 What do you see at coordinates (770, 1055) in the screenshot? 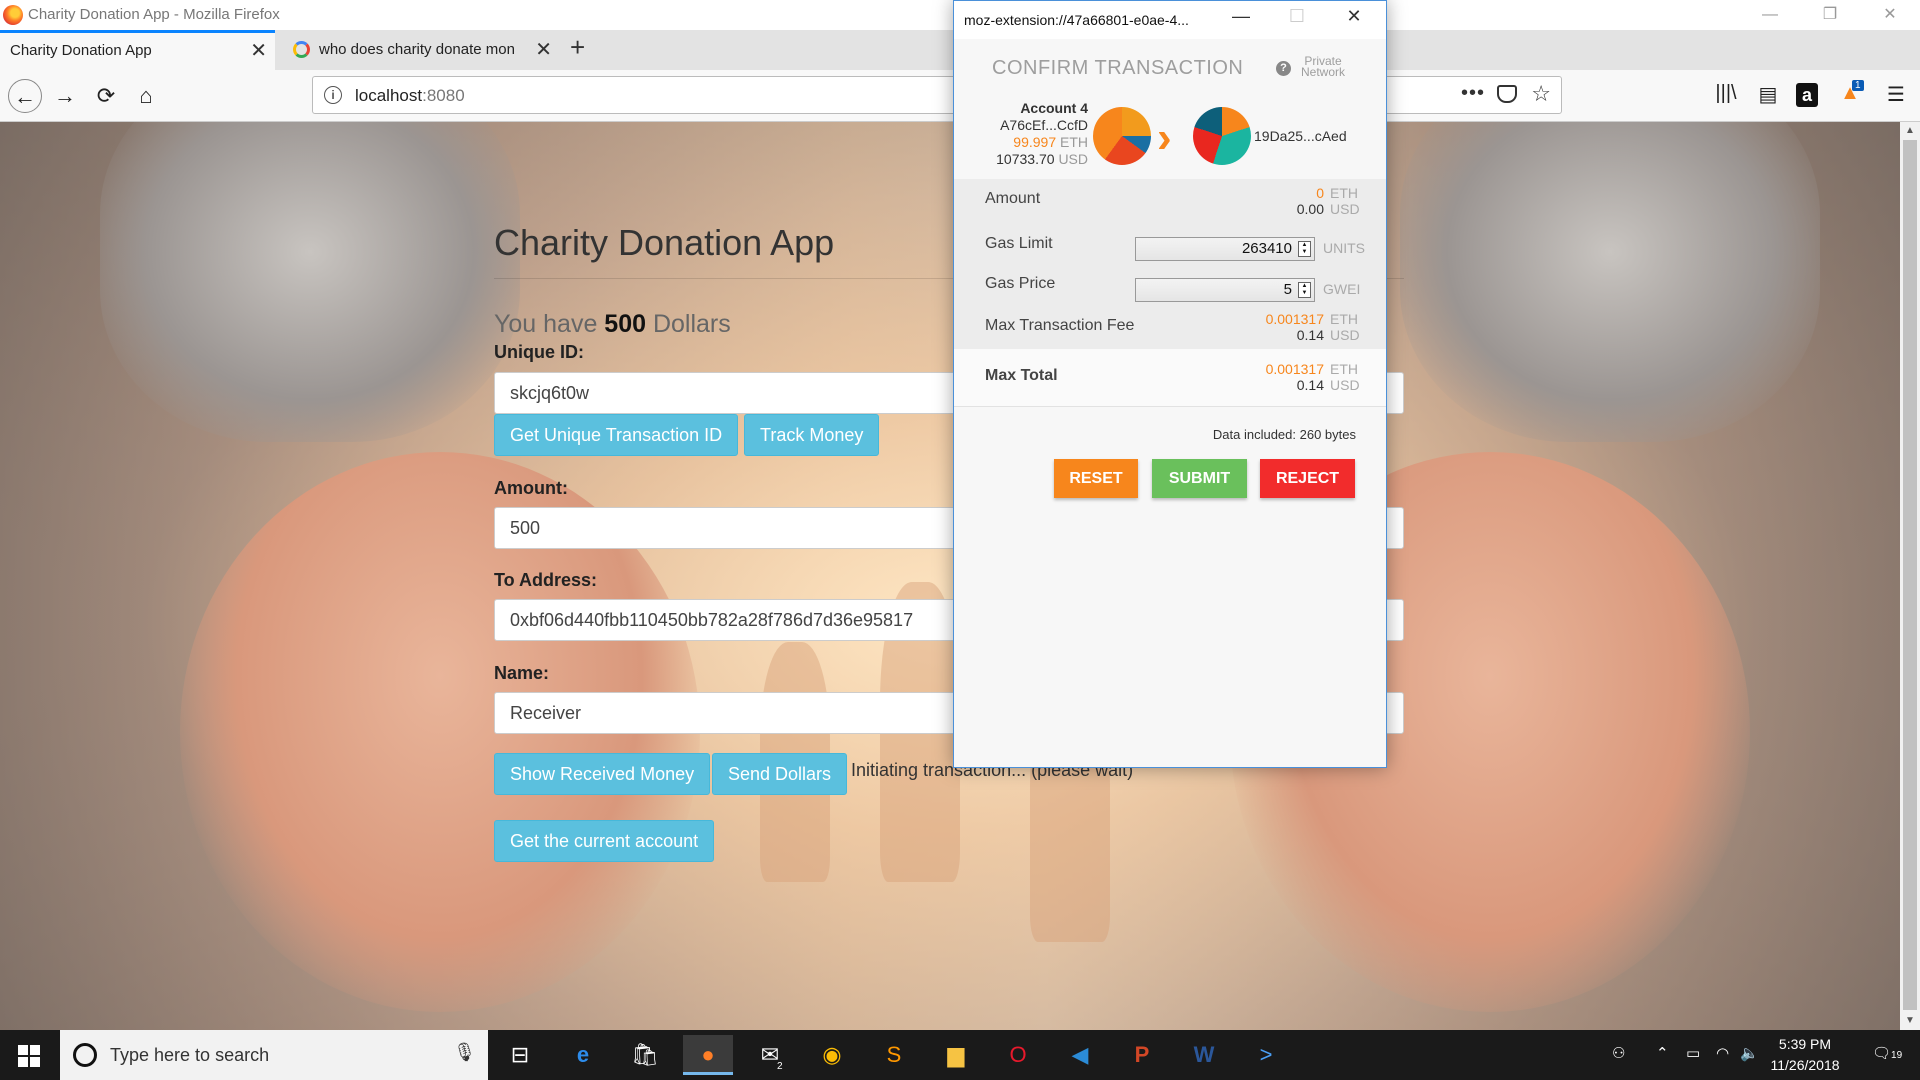
I see `mail-icon: ✉ 2` at bounding box center [770, 1055].